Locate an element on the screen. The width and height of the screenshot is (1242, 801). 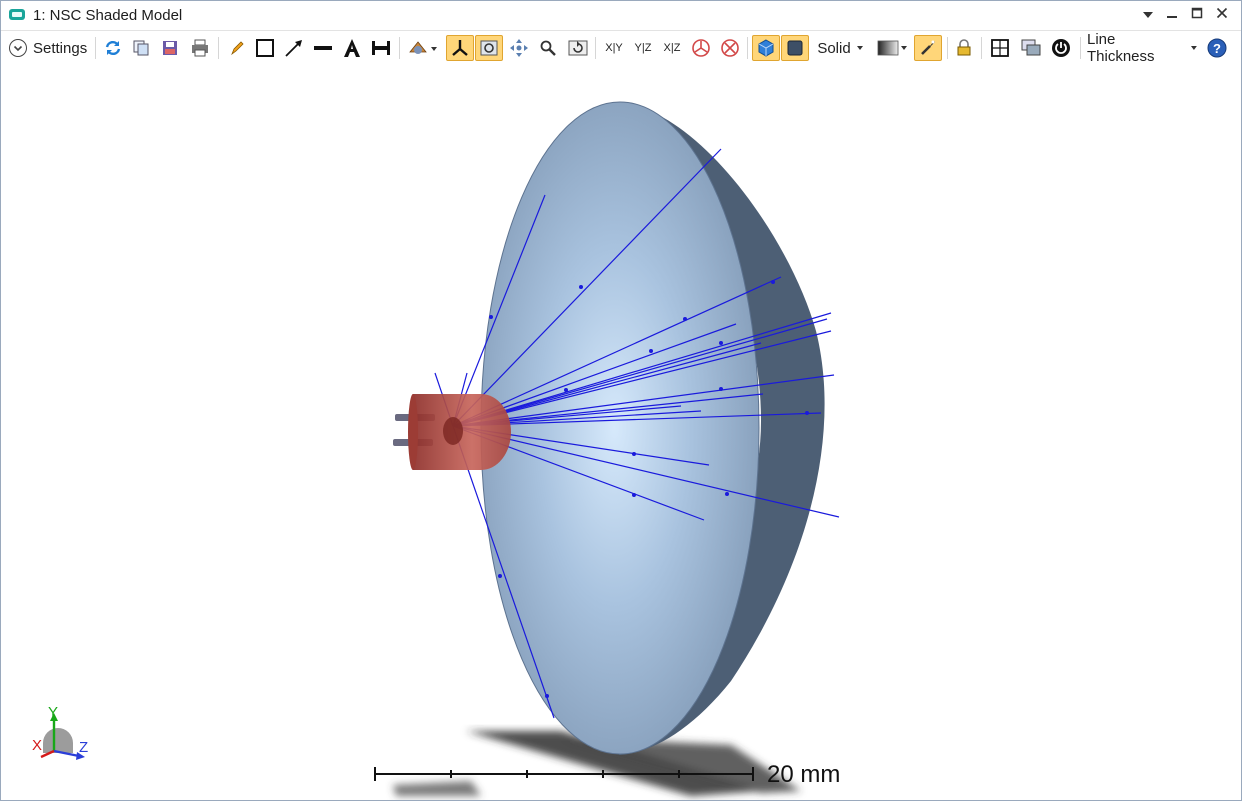
light-icon is located at coordinates (928, 47).